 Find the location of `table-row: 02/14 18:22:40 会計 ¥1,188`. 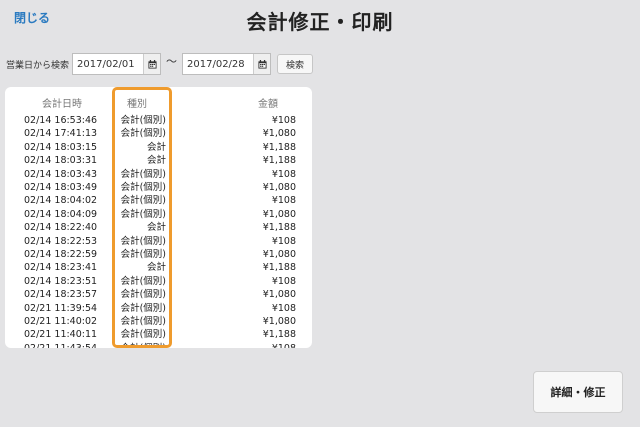

table-row: 02/14 18:22:40 会計 ¥1,188 is located at coordinates (158, 227).